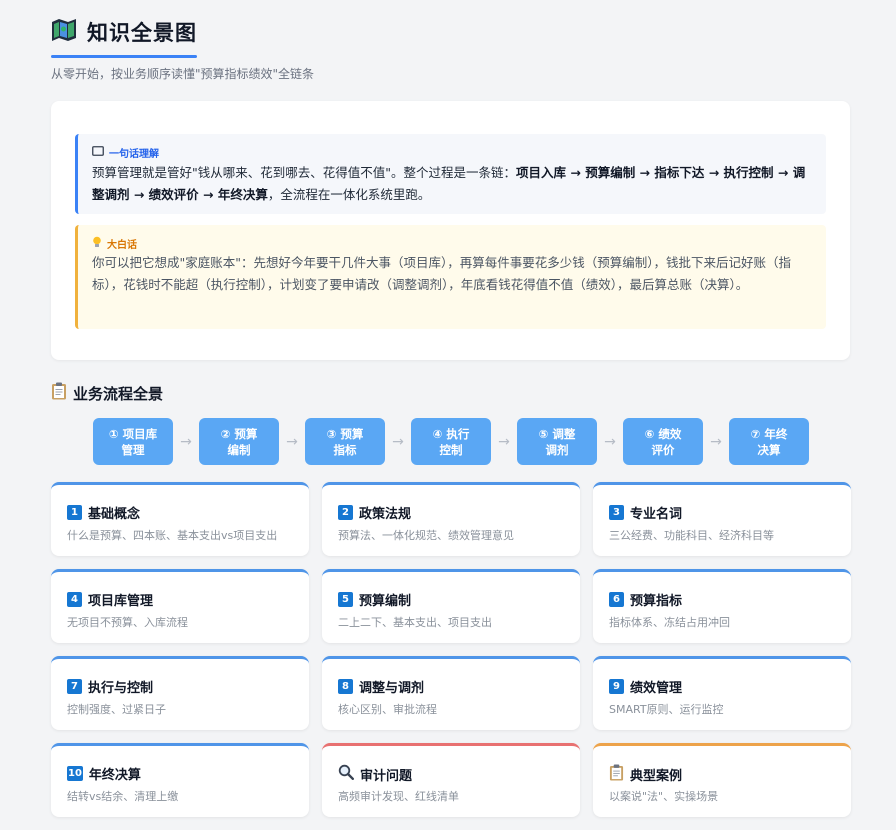 This screenshot has width=896, height=830. I want to click on card-title: 绩效管理, so click(656, 688).